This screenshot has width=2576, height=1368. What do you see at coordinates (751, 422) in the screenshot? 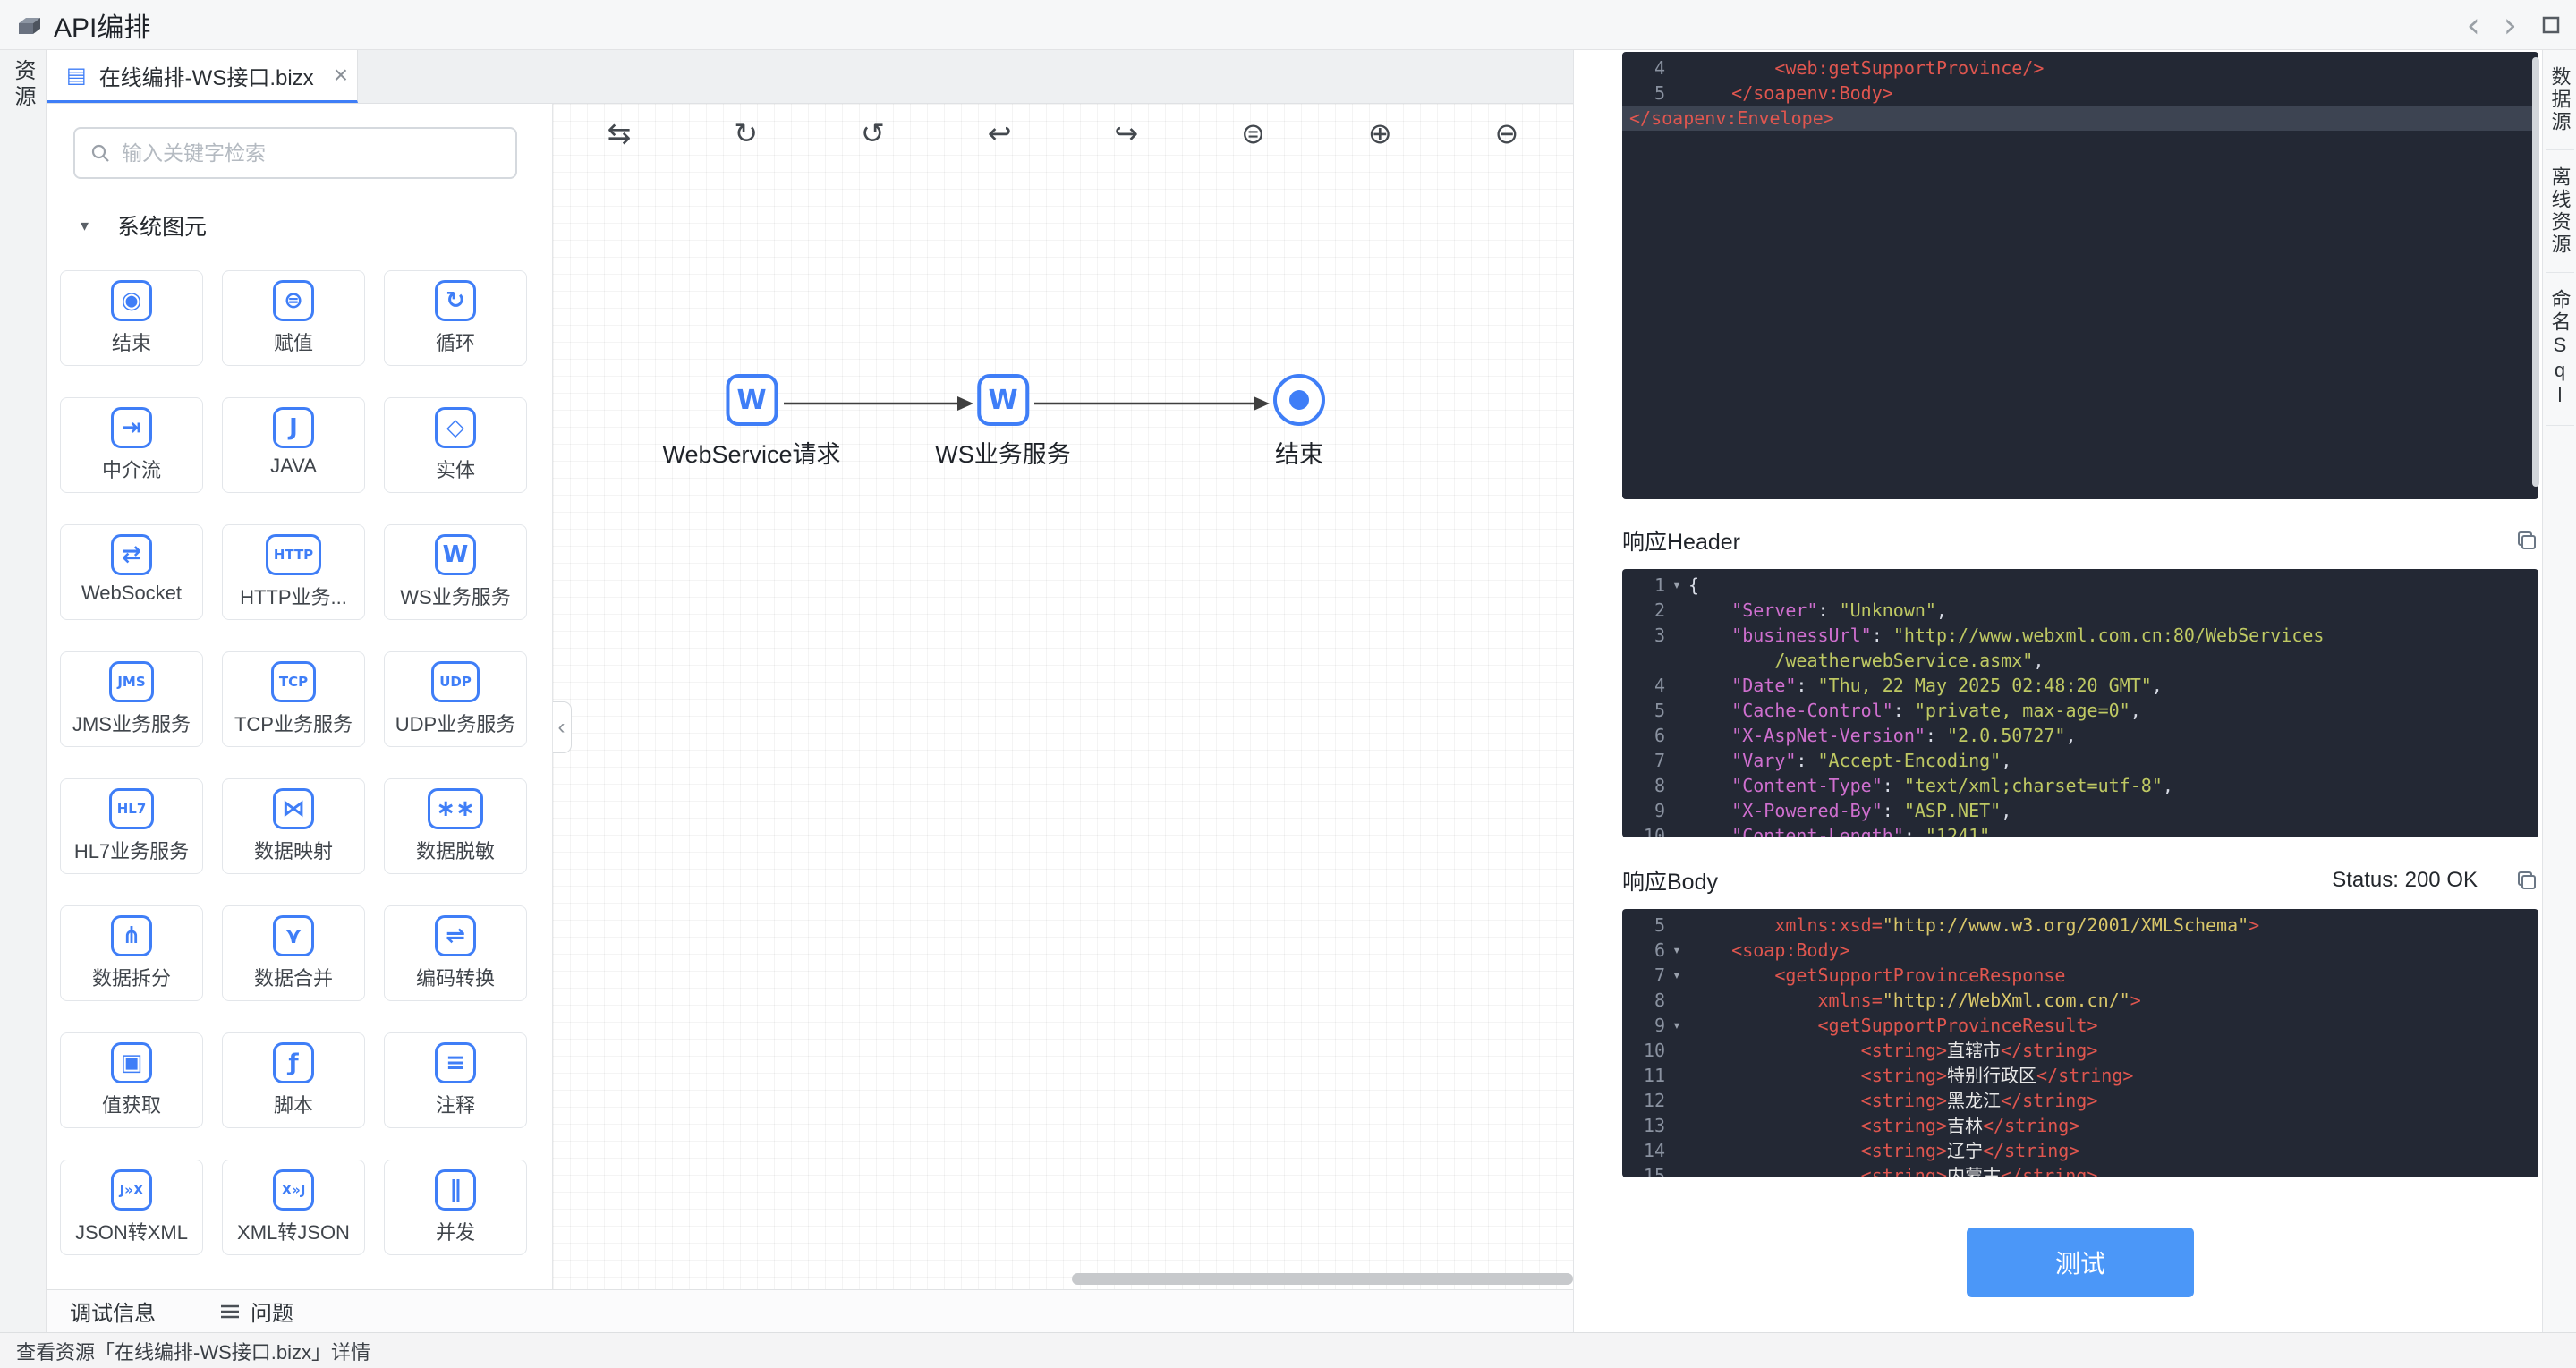
I see `node-webservice-request: W WebService请求` at bounding box center [751, 422].